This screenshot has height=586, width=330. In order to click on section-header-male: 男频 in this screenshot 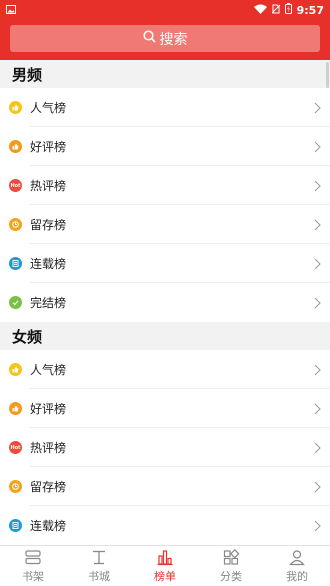, I will do `click(165, 74)`.